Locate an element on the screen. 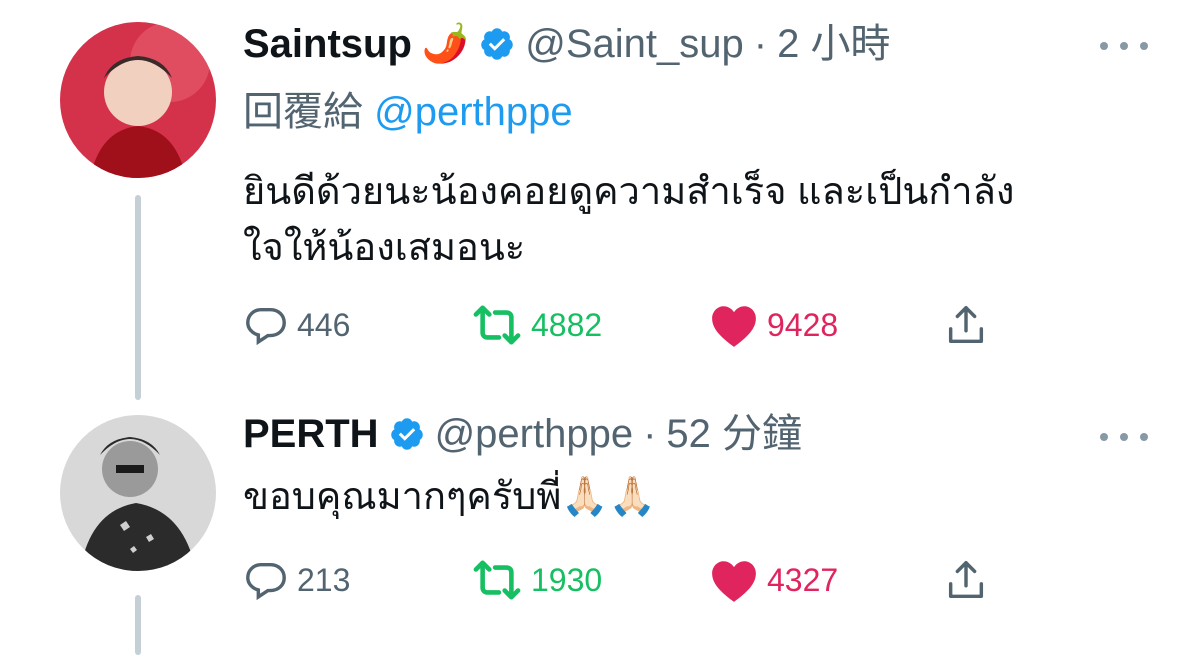 The height and width of the screenshot is (655, 1200). like-button: 4327 is located at coordinates (773, 580).